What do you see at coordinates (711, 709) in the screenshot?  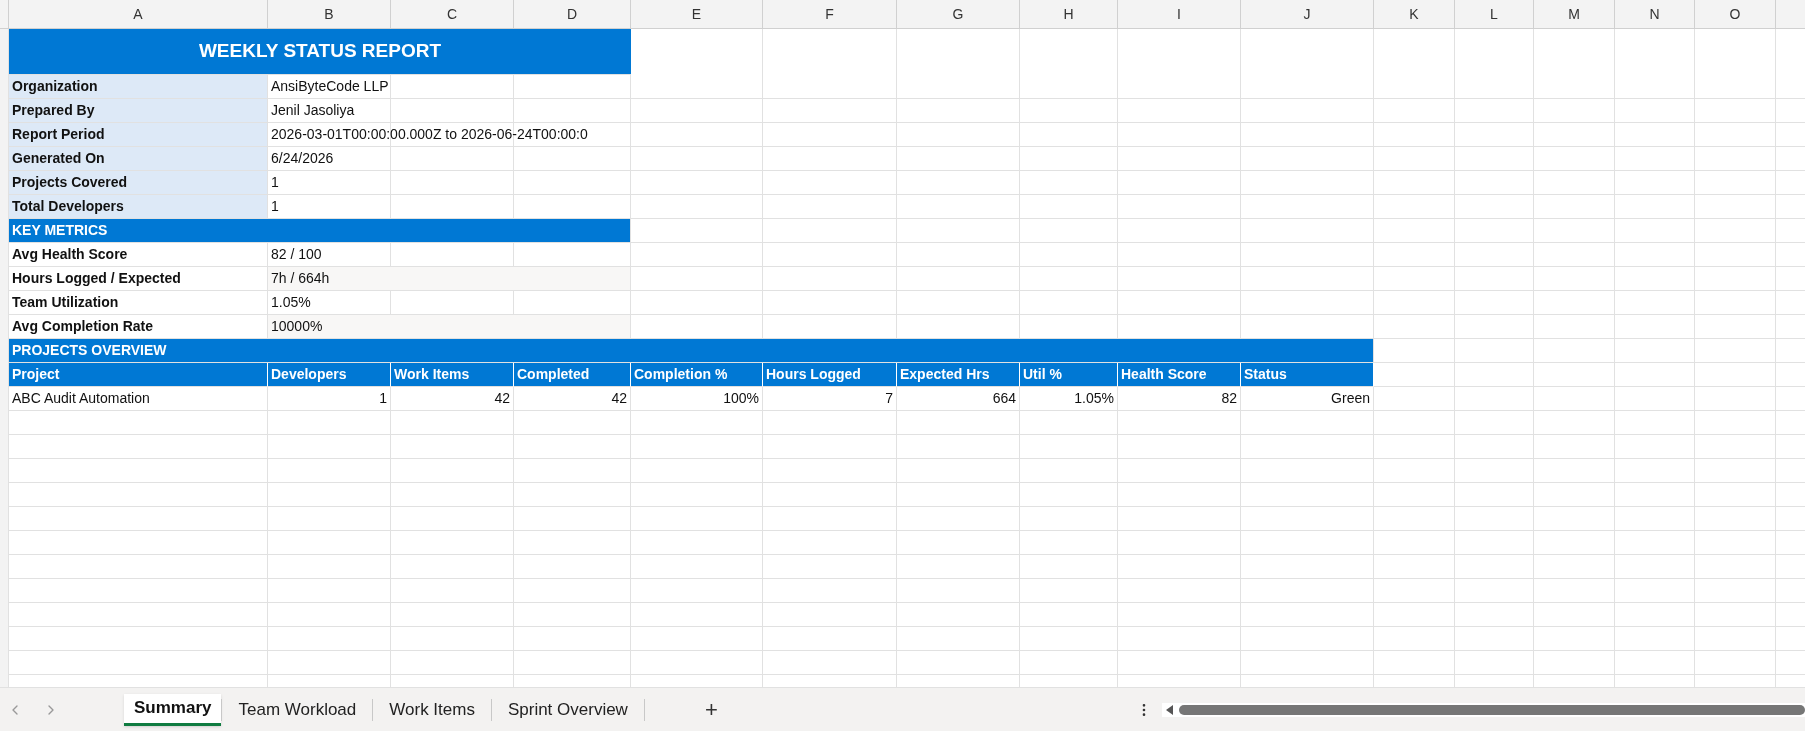 I see `add-sheet-button: +` at bounding box center [711, 709].